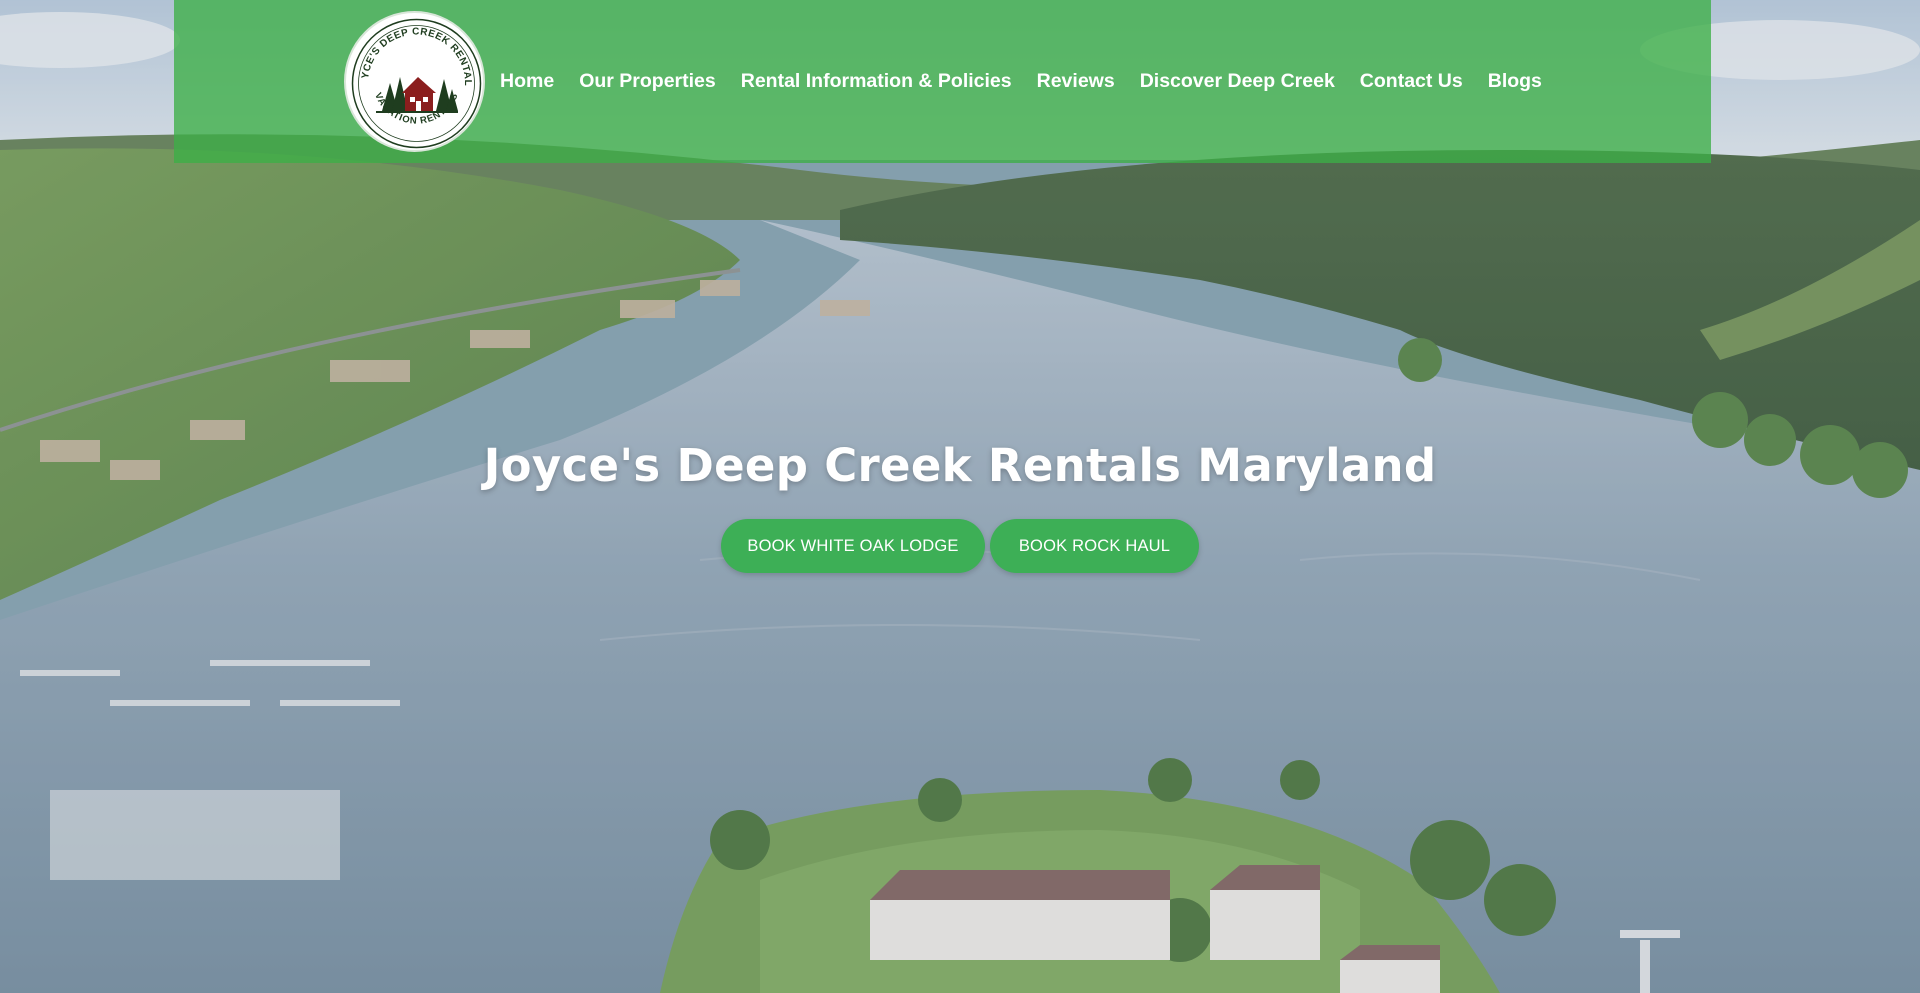 The image size is (1920, 993). What do you see at coordinates (647, 81) in the screenshot?
I see `nav-our-properties: Our Properties` at bounding box center [647, 81].